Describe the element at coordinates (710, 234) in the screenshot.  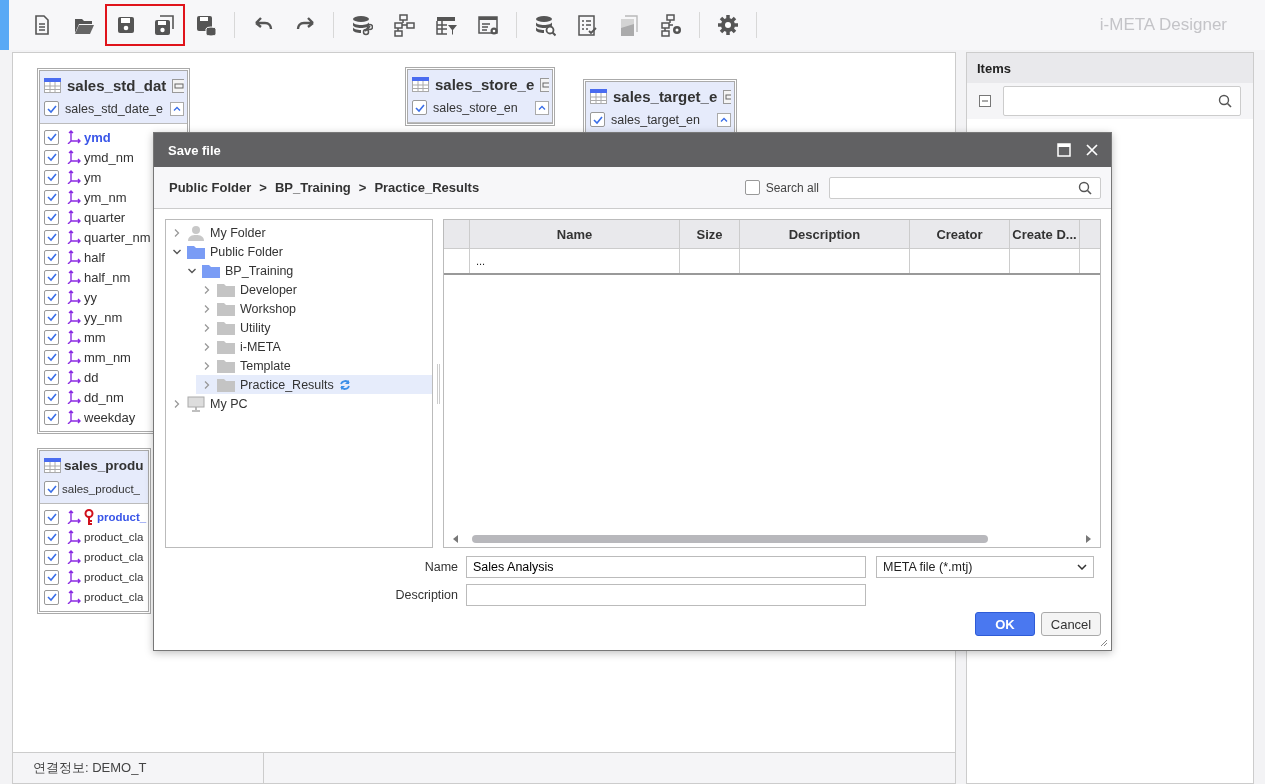
I see `column-header: Size` at that location.